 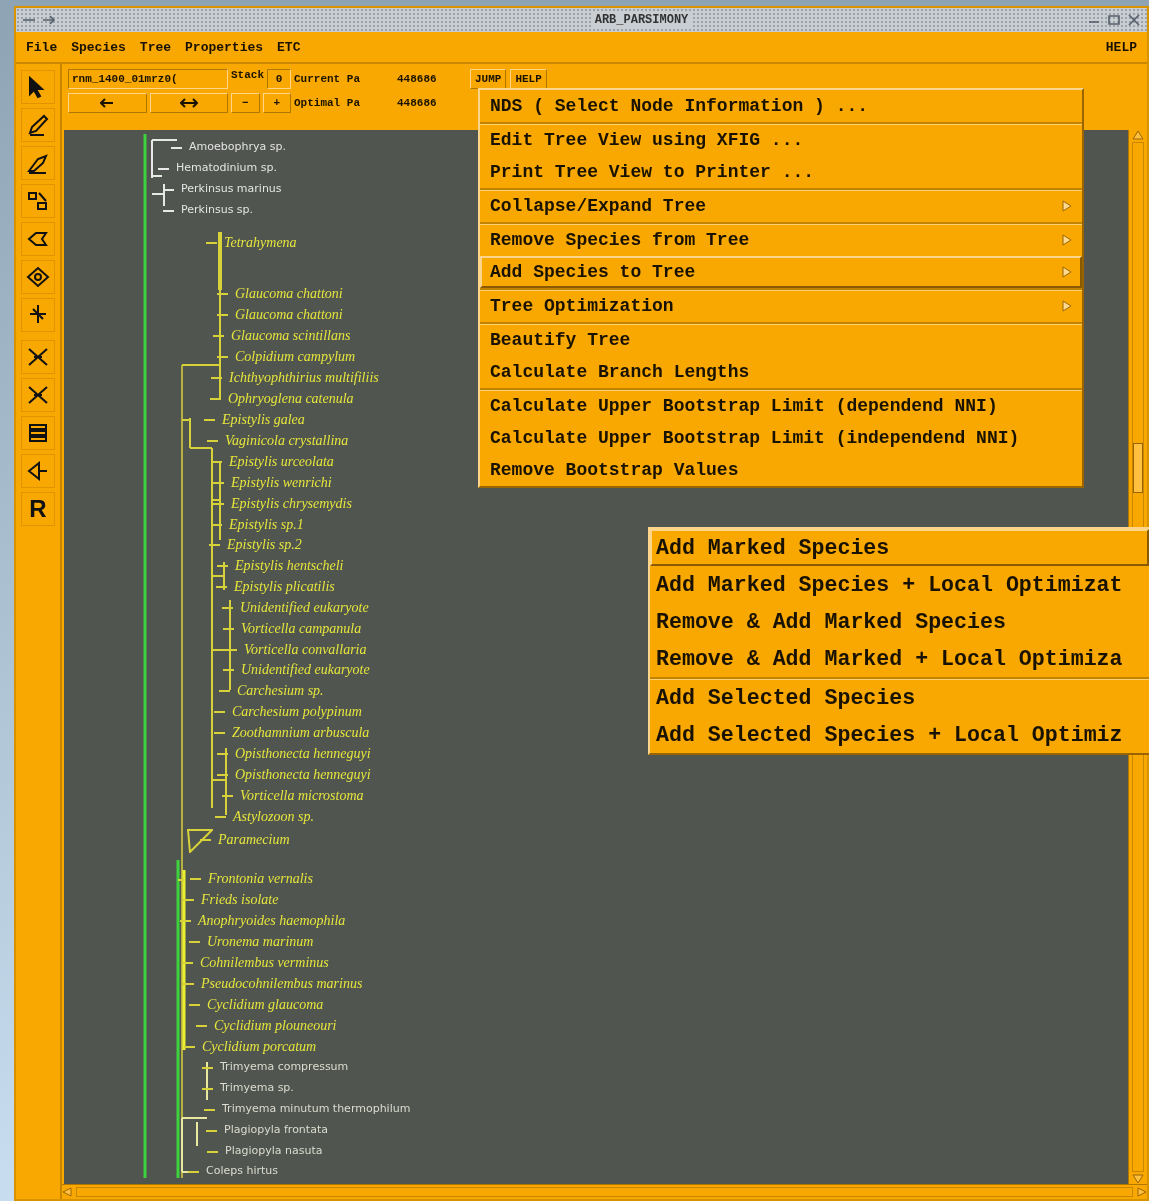 What do you see at coordinates (67, 1192) in the screenshot?
I see `scroll-left-icon` at bounding box center [67, 1192].